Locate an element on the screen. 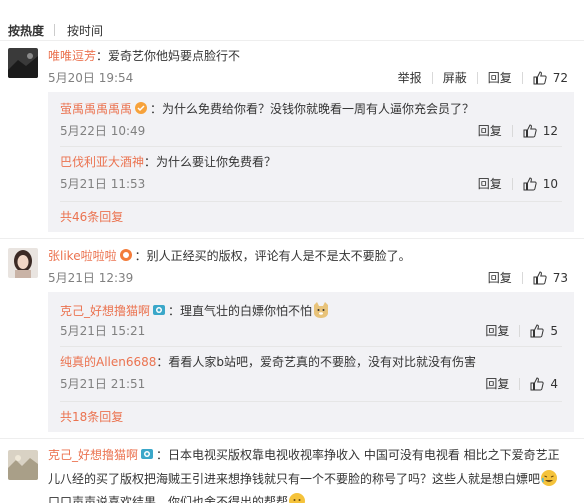 This screenshot has width=584, height=503. comment-actions: 回复 73 is located at coordinates (523, 278).